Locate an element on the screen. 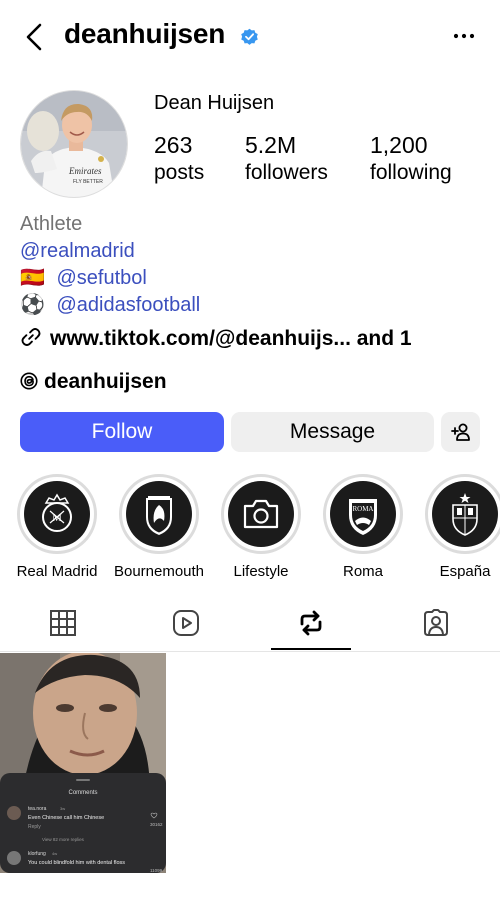 Image resolution: width=500 pixels, height=905 pixels. highlight-lifestyle: Lifestyle is located at coordinates (261, 527).